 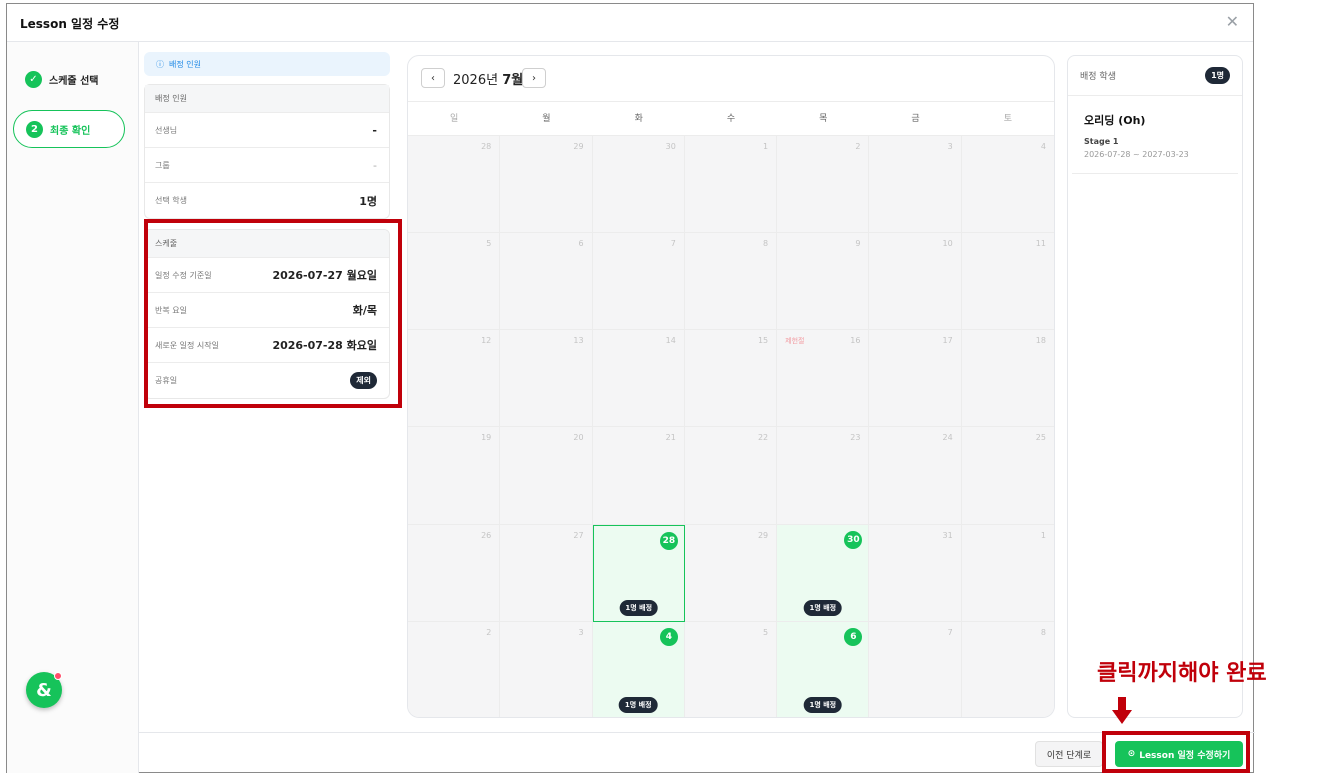 What do you see at coordinates (1007, 476) in the screenshot?
I see `calendar-day-cell: 25` at bounding box center [1007, 476].